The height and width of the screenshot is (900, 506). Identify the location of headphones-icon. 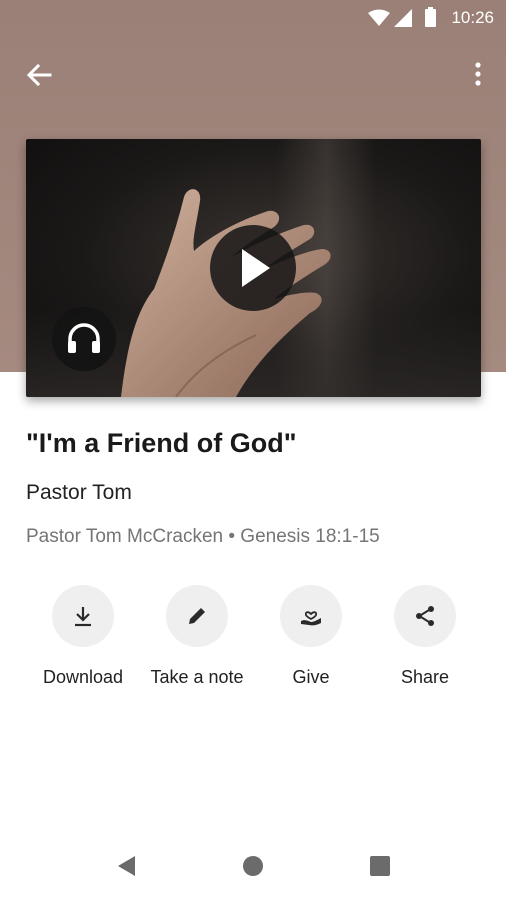
(84, 338).